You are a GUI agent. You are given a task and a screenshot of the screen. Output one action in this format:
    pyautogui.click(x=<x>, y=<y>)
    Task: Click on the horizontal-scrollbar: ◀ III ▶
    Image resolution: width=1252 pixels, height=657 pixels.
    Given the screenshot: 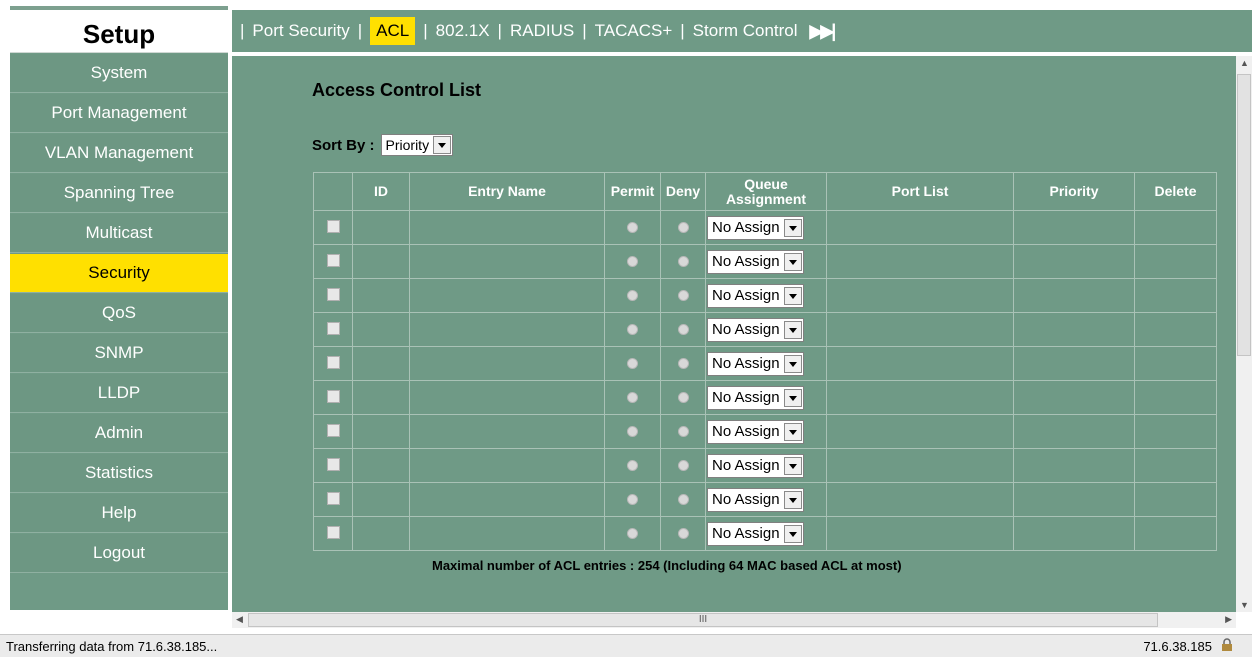 What is the action you would take?
    pyautogui.click(x=734, y=620)
    